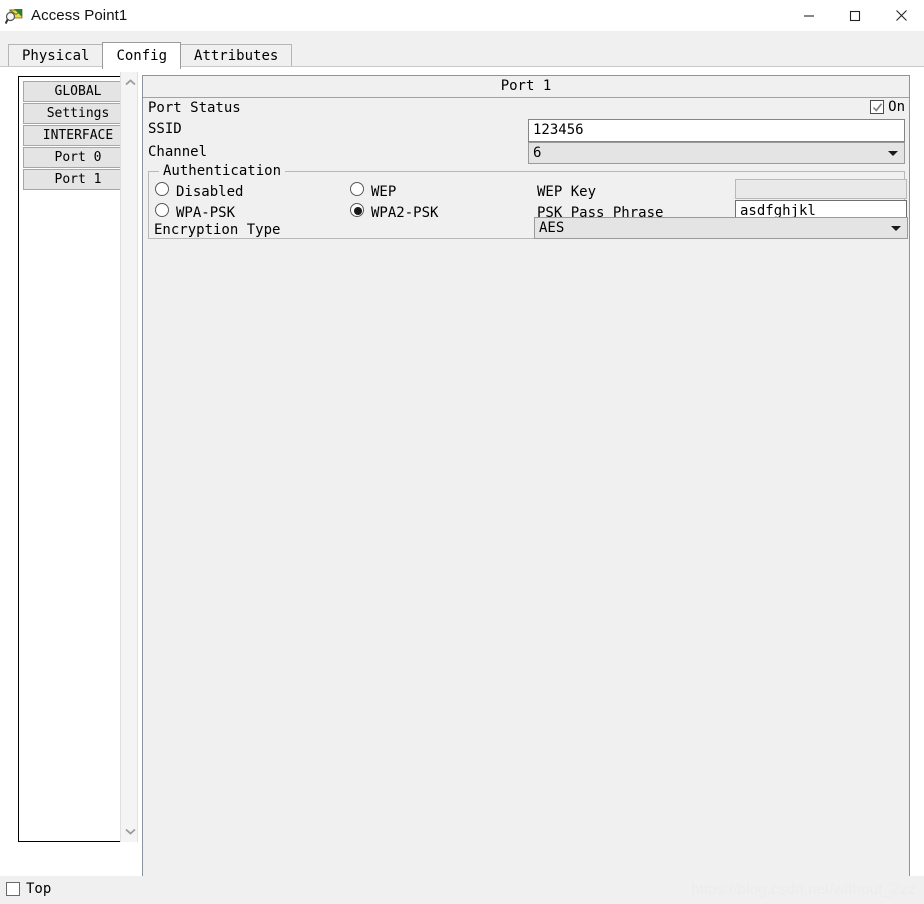  I want to click on port-status-row: Port Status On, so click(526, 108).